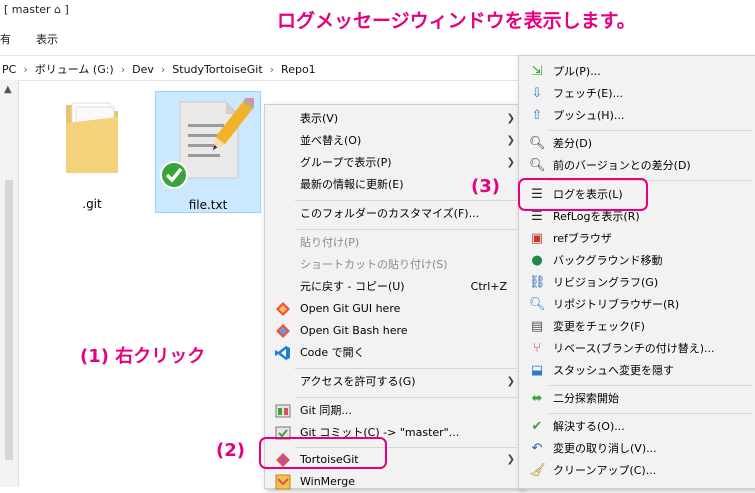 Image resolution: width=755 pixels, height=493 pixels. I want to click on annotation-banner: ログメッセージウィンドウを表示します。, so click(456, 21).